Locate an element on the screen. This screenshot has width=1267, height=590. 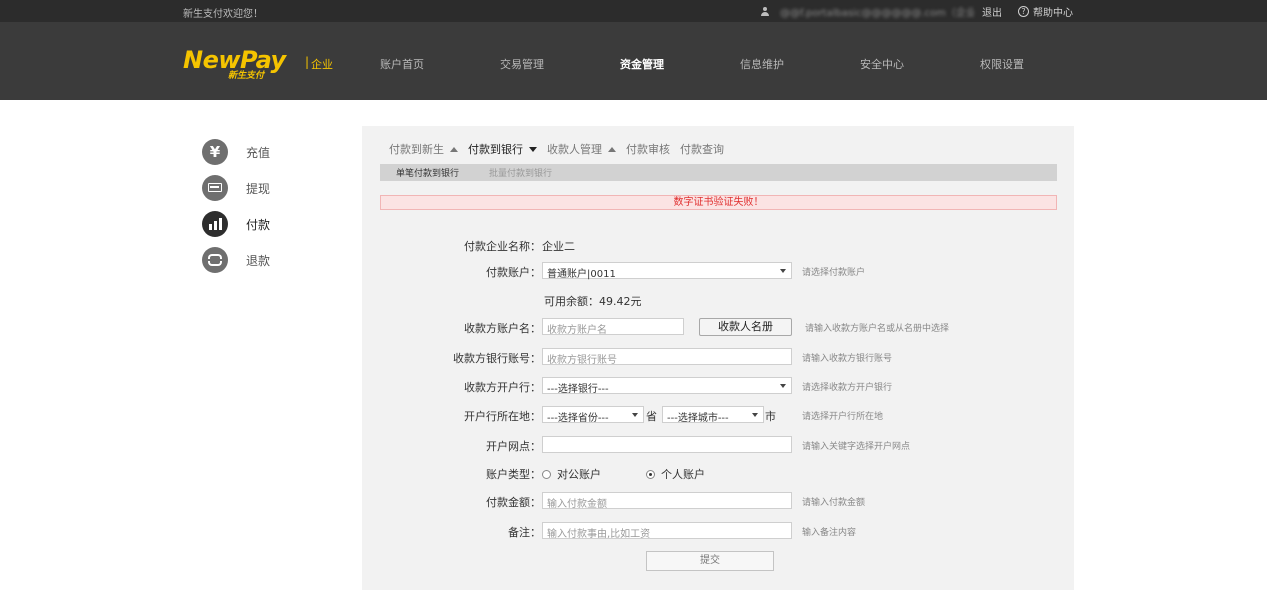
account-select: 普通账户|0011 is located at coordinates (667, 271).